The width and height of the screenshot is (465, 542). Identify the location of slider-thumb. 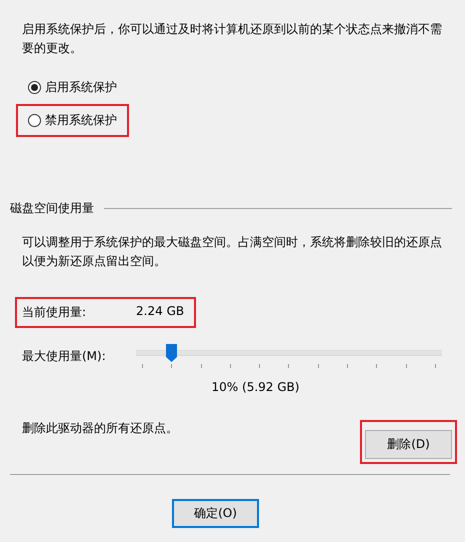
(172, 353).